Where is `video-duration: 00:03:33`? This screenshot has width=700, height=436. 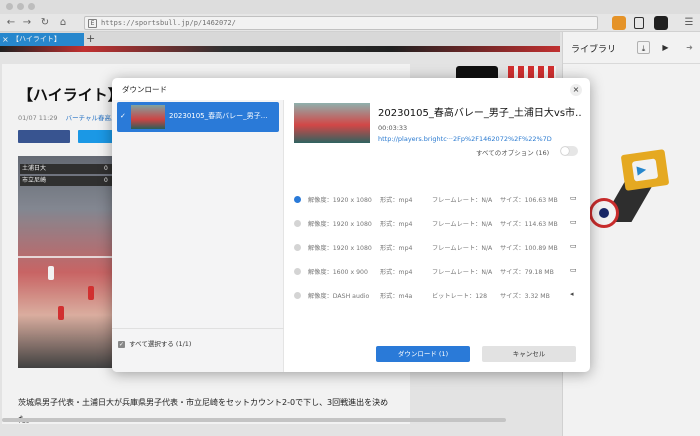
video-duration: 00:03:33 is located at coordinates (393, 128).